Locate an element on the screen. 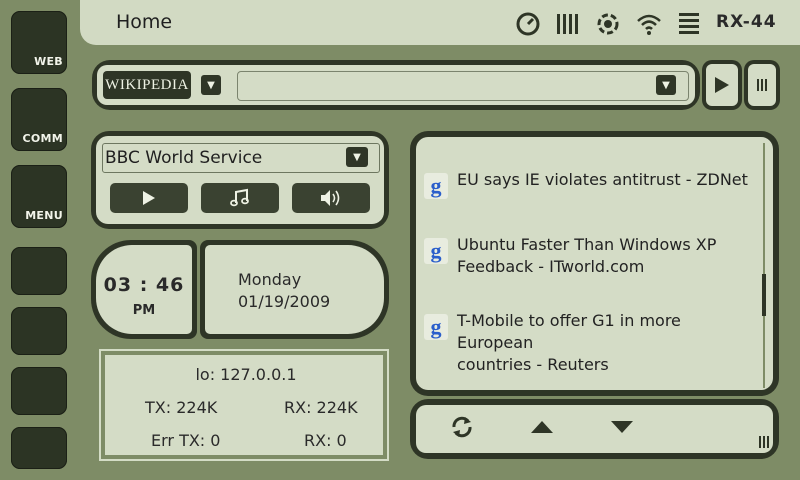 This screenshot has height=480, width=800. radio-play-button is located at coordinates (149, 198).